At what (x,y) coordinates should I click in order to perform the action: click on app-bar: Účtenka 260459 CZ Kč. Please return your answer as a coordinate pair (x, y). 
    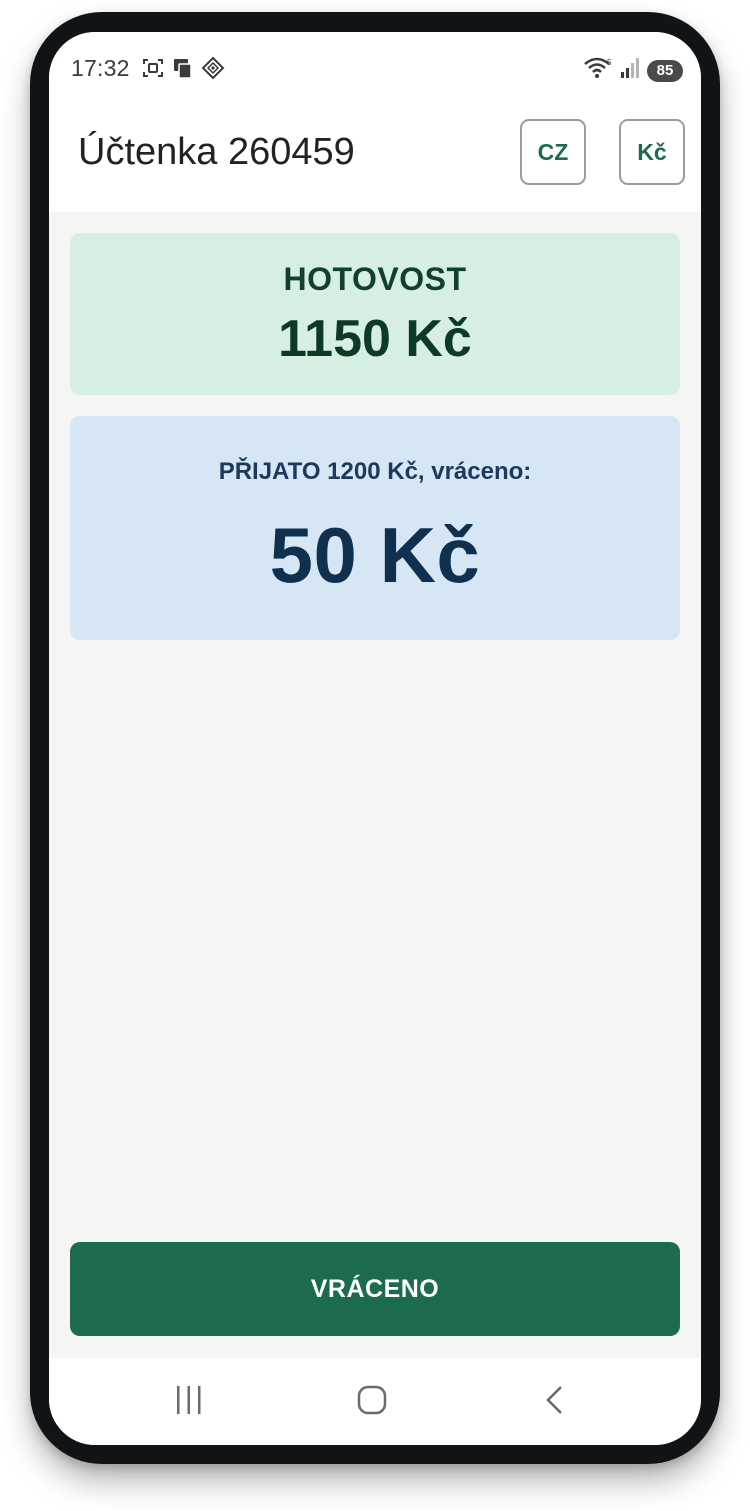
    Looking at the image, I should click on (375, 162).